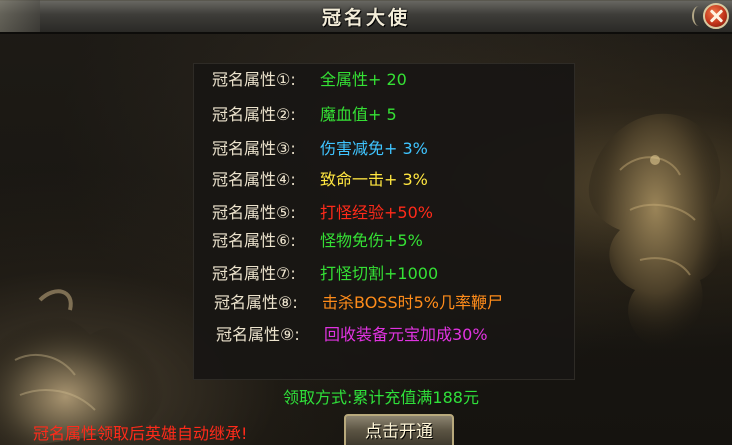 The height and width of the screenshot is (445, 732). Describe the element at coordinates (254, 179) in the screenshot. I see `attribute-label: 冠名属性④:` at that location.